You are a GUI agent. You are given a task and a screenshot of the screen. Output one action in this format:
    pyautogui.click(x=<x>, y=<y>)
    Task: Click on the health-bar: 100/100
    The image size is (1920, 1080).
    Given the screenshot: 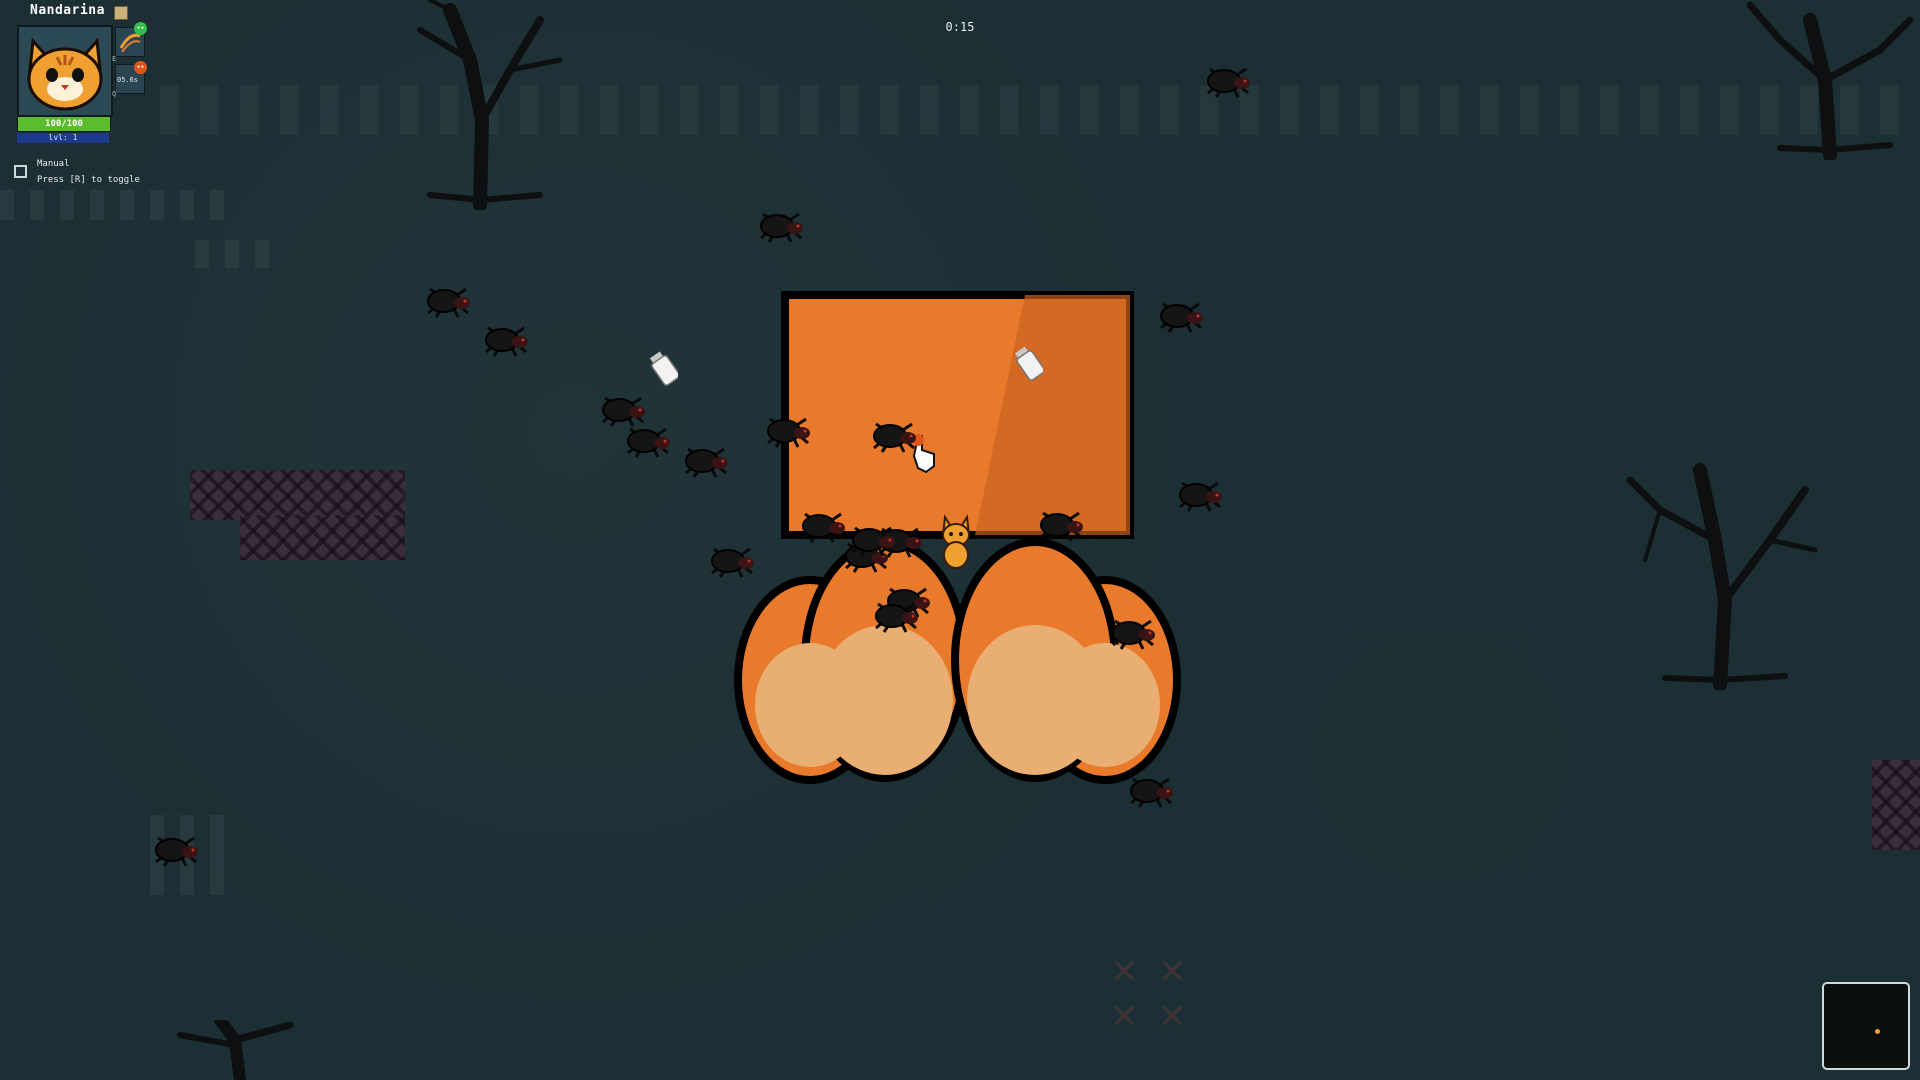 What is the action you would take?
    pyautogui.click(x=64, y=124)
    